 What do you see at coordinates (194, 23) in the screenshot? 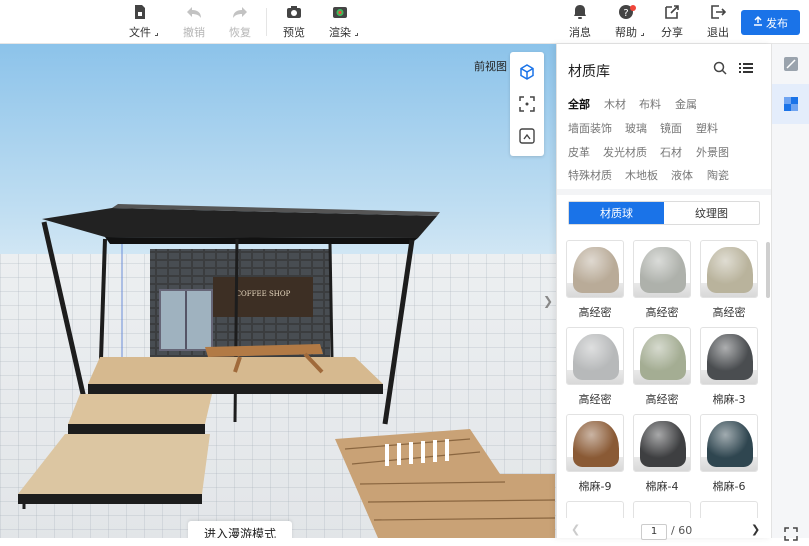
I see `undo-button: 撤销` at bounding box center [194, 23].